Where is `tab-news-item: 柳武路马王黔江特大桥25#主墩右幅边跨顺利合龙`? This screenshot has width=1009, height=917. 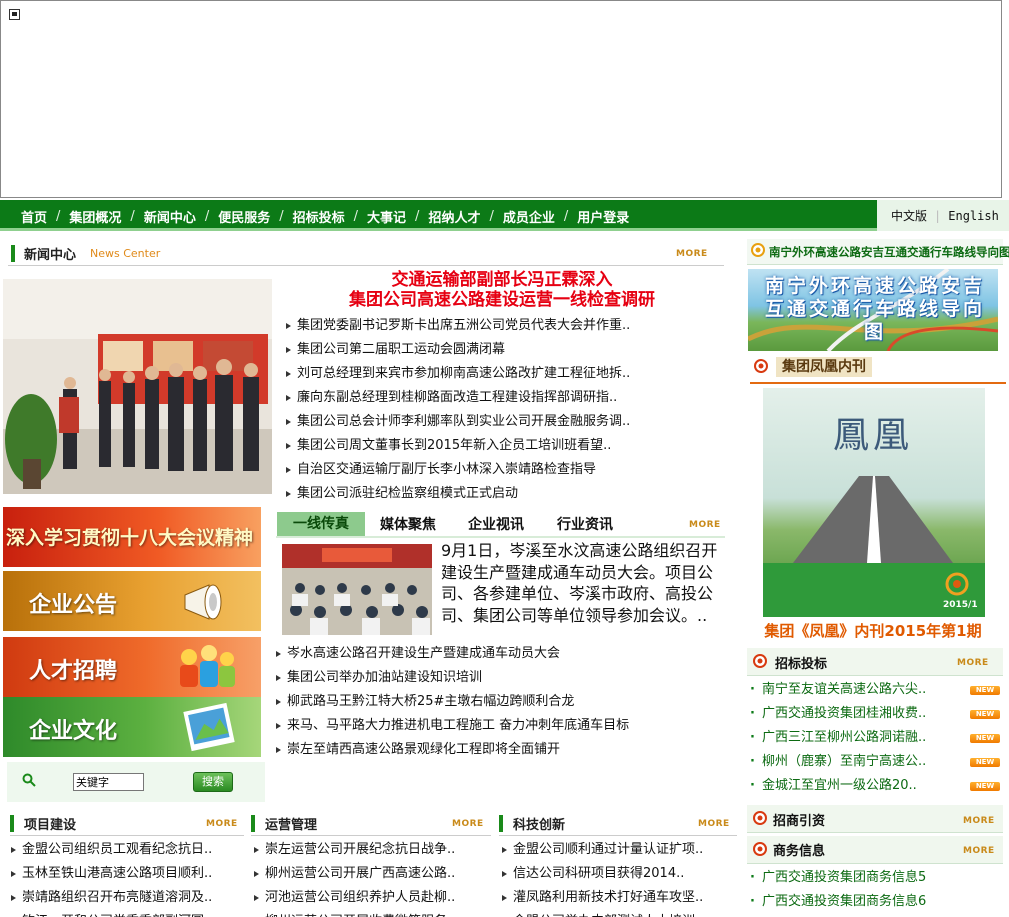 tab-news-item: 柳武路马王黔江特大桥25#主墩右幅边跨顺利合龙 is located at coordinates (499, 702).